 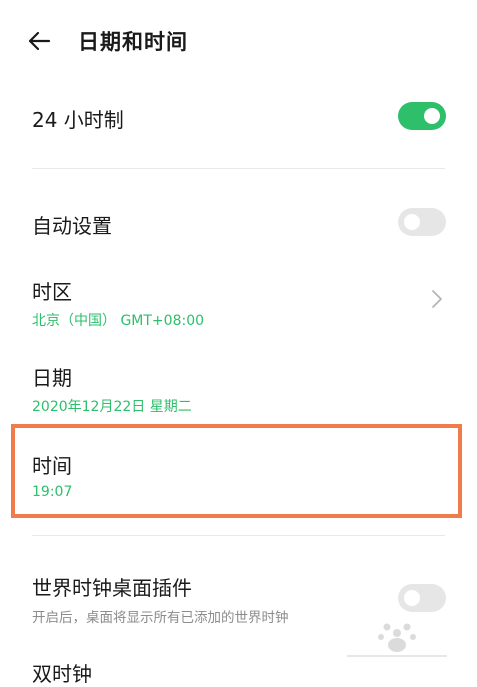 I want to click on toggle-world-clock, so click(x=422, y=598).